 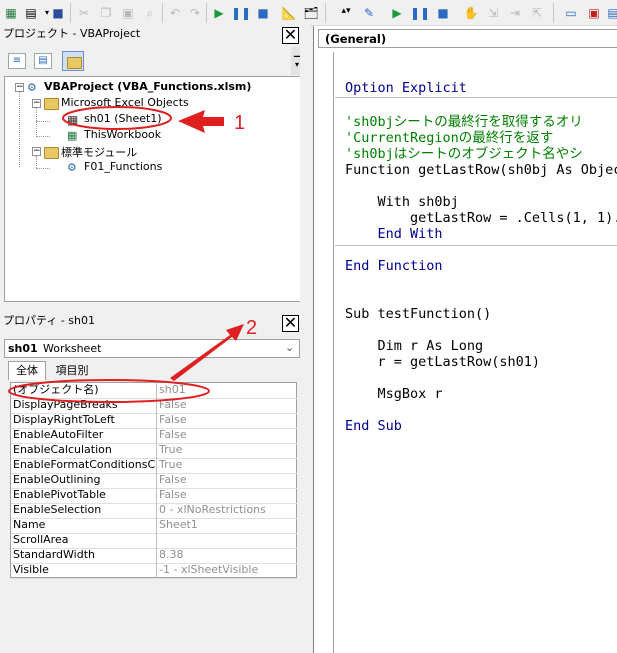 What do you see at coordinates (240, 123) in the screenshot?
I see `annotation-label-1: 1` at bounding box center [240, 123].